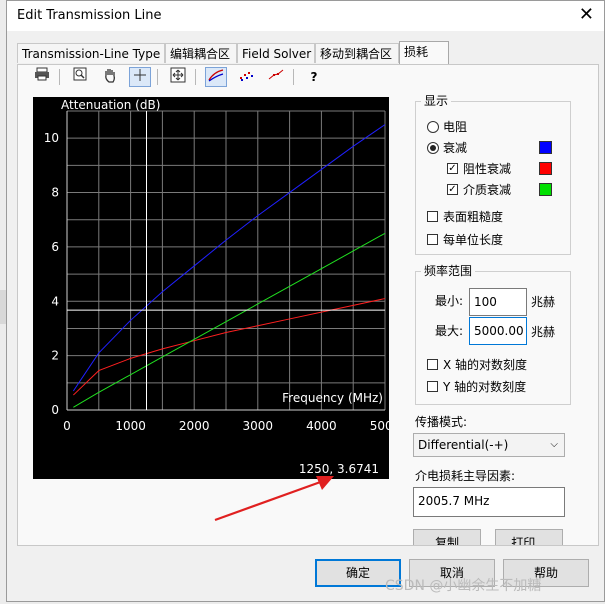 The height and width of the screenshot is (604, 605). I want to click on annotation-arrow, so click(274, 499).